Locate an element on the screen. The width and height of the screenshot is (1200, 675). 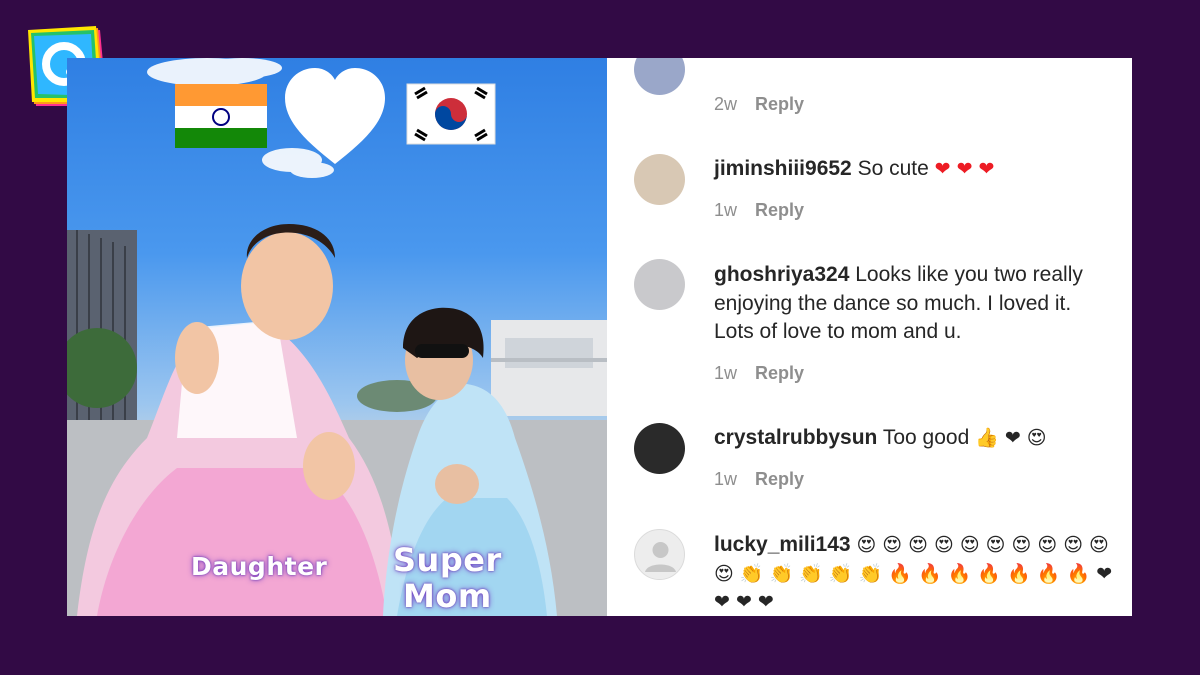
thumbs-heart-smile-icons: 👍 ❤ 😍 is located at coordinates (1011, 438).